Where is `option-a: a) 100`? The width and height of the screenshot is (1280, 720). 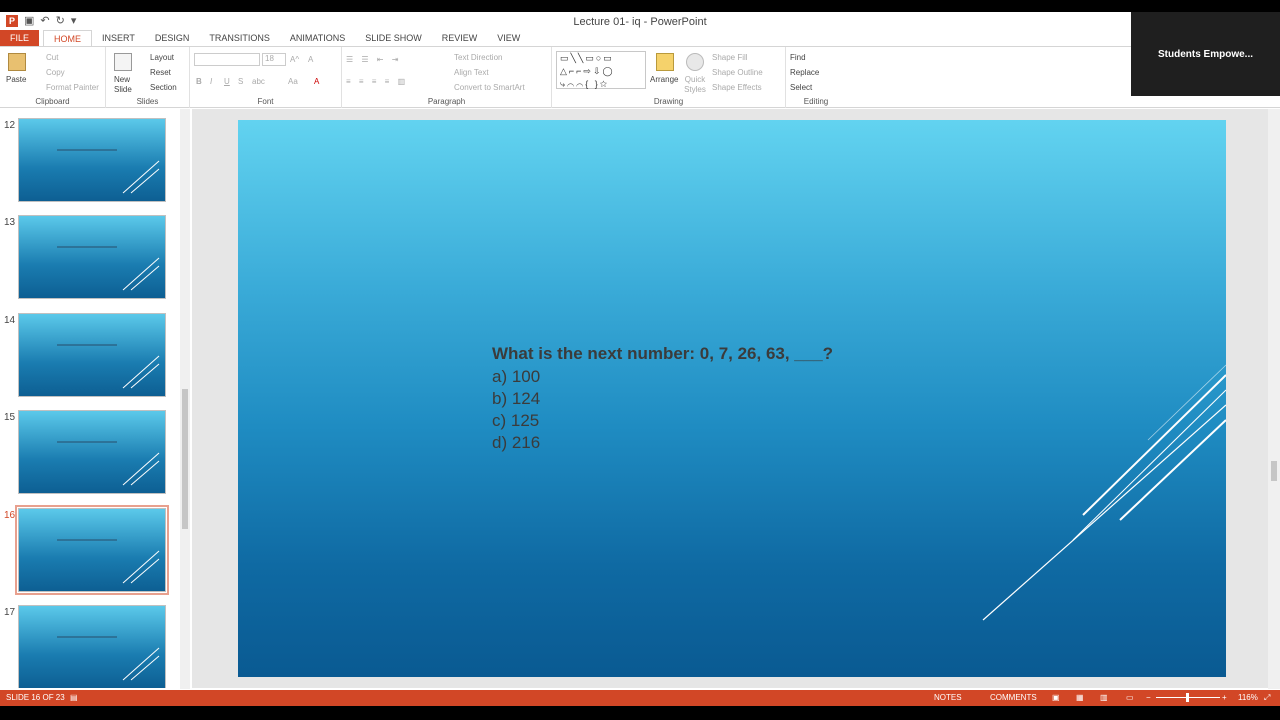
option-a: a) 100 is located at coordinates (516, 377).